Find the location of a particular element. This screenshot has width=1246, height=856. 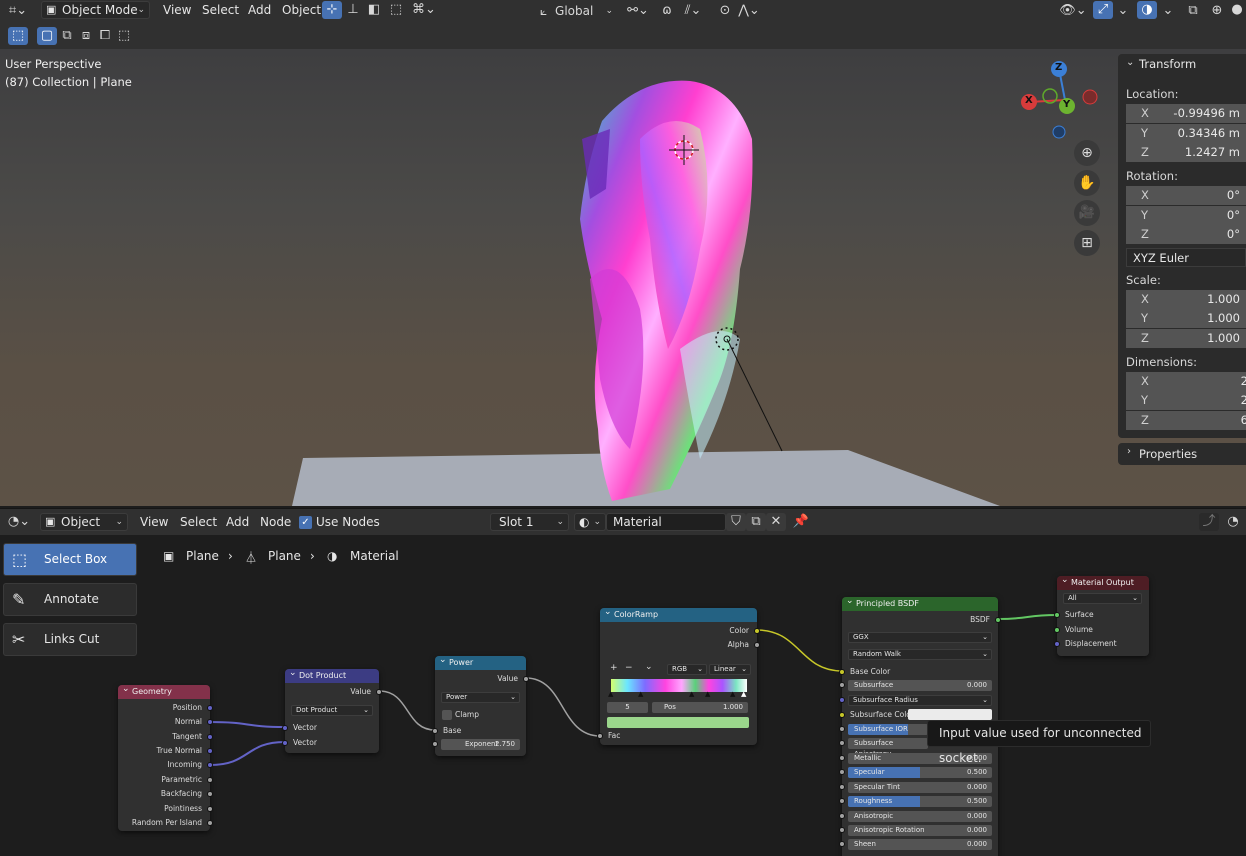

overlay-toggle-icon: ◑ is located at coordinates (1147, 10).